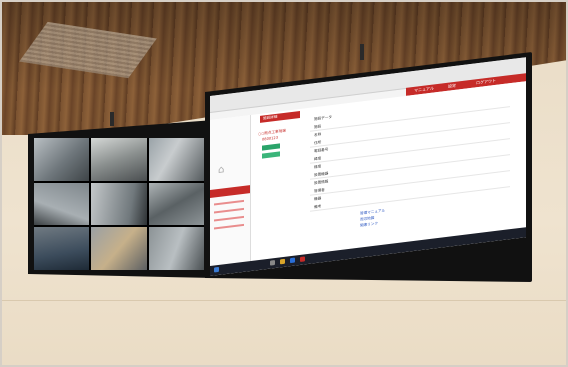  Describe the element at coordinates (292, 260) in the screenshot. I see `browser-icon` at that location.